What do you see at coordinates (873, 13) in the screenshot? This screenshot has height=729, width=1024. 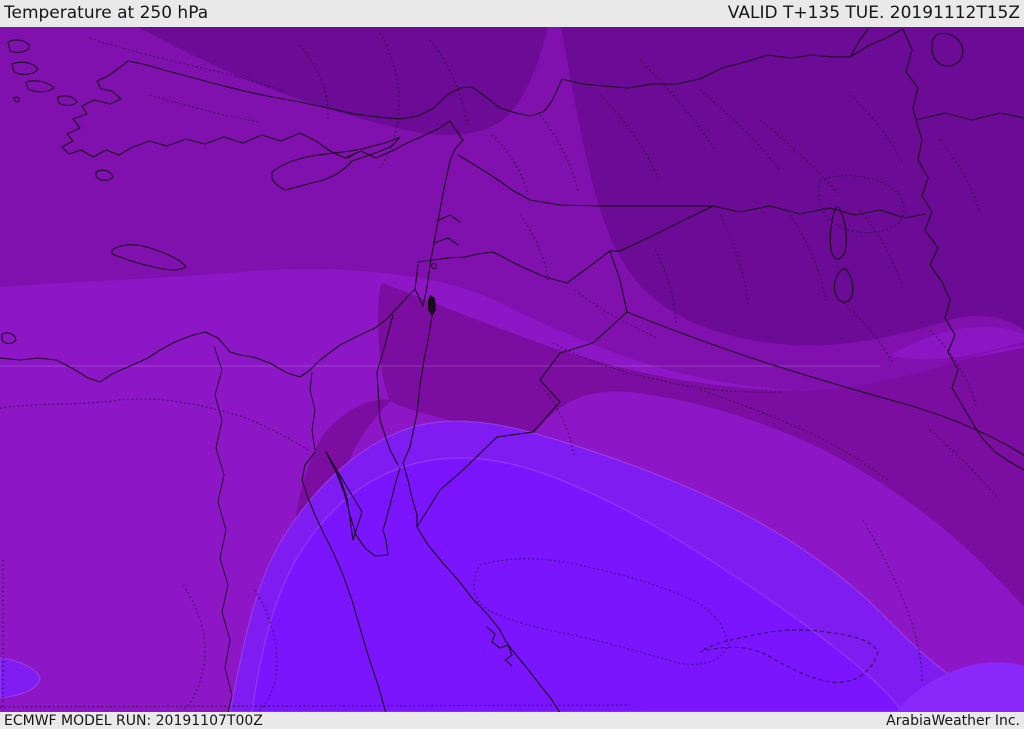 I see `valid-time-label: VALID T+135 TUE. 20191112T15Z` at bounding box center [873, 13].